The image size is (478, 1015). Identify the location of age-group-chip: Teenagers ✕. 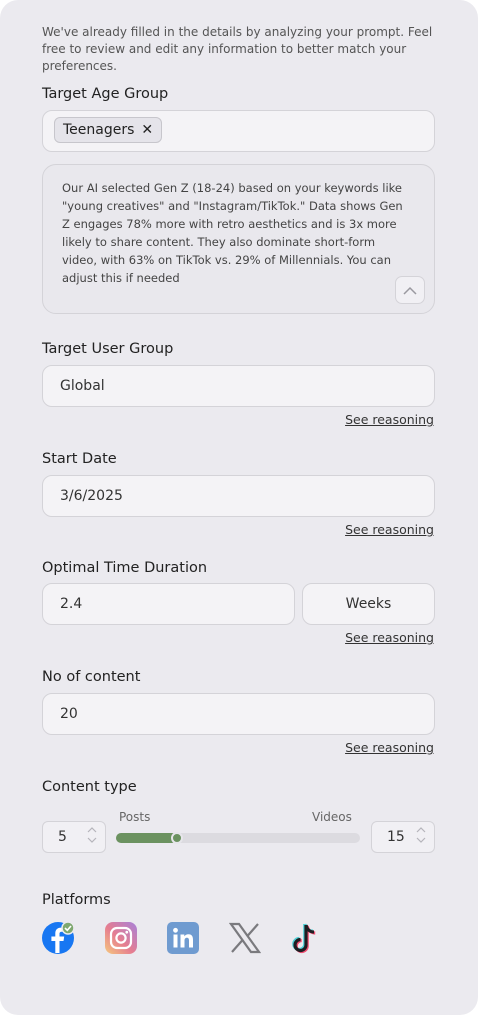
(108, 130).